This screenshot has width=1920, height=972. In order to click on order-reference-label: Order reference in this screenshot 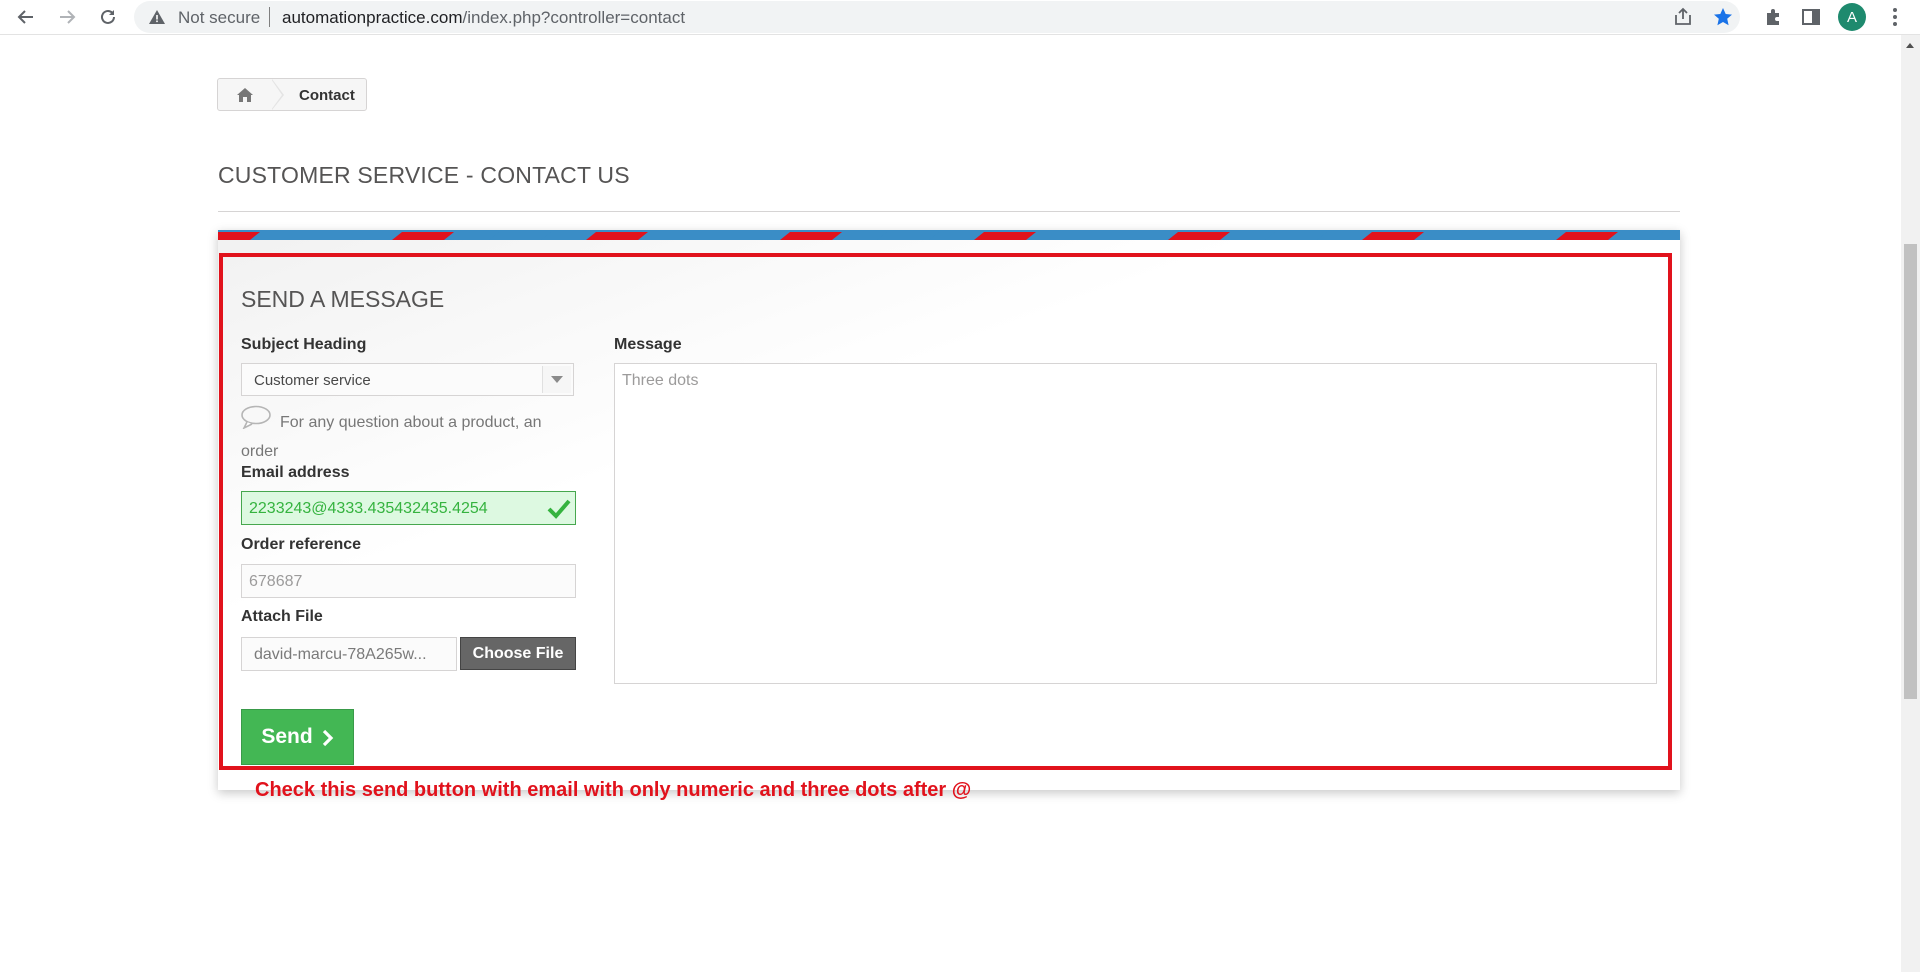, I will do `click(301, 544)`.